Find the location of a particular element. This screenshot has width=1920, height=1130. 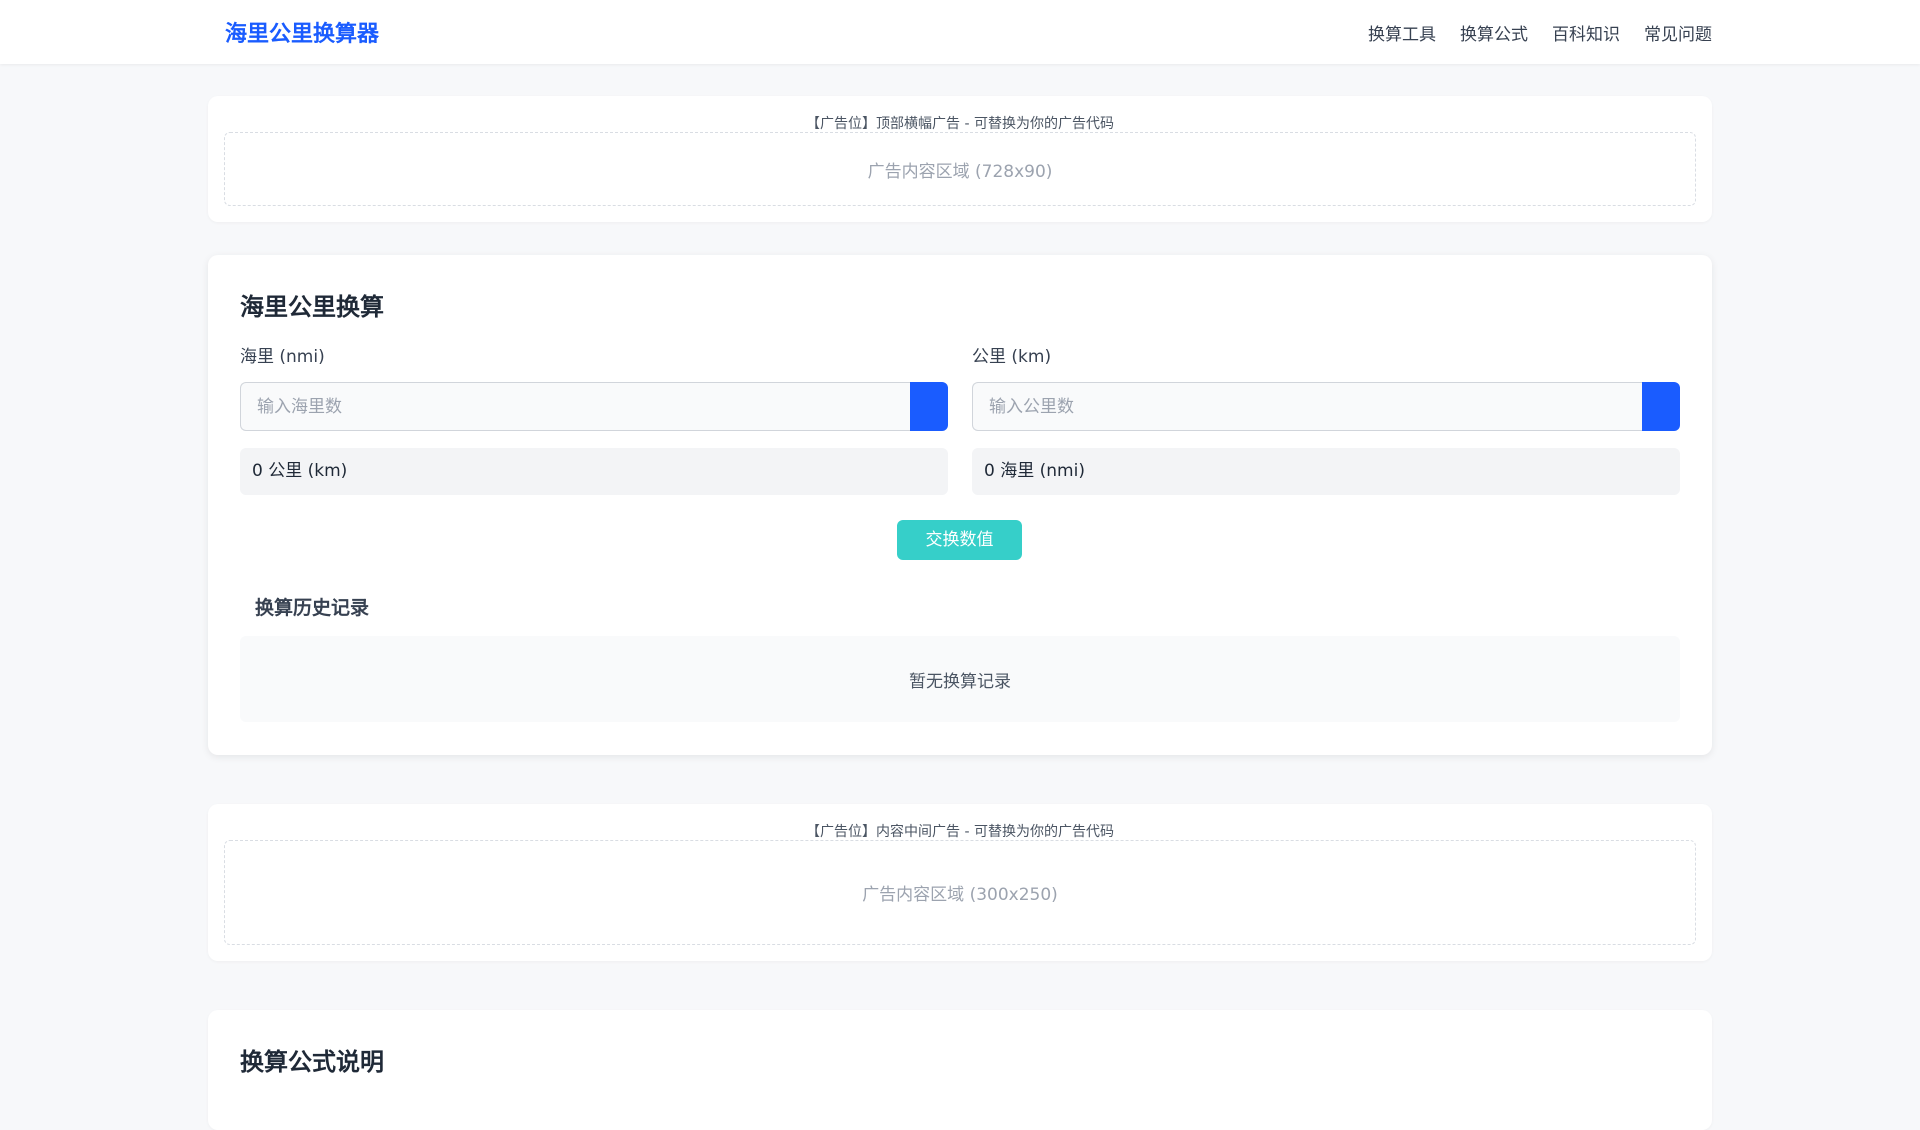

nav: 换算工具 换算公式 百科知识 常见问题 is located at coordinates (1540, 32).